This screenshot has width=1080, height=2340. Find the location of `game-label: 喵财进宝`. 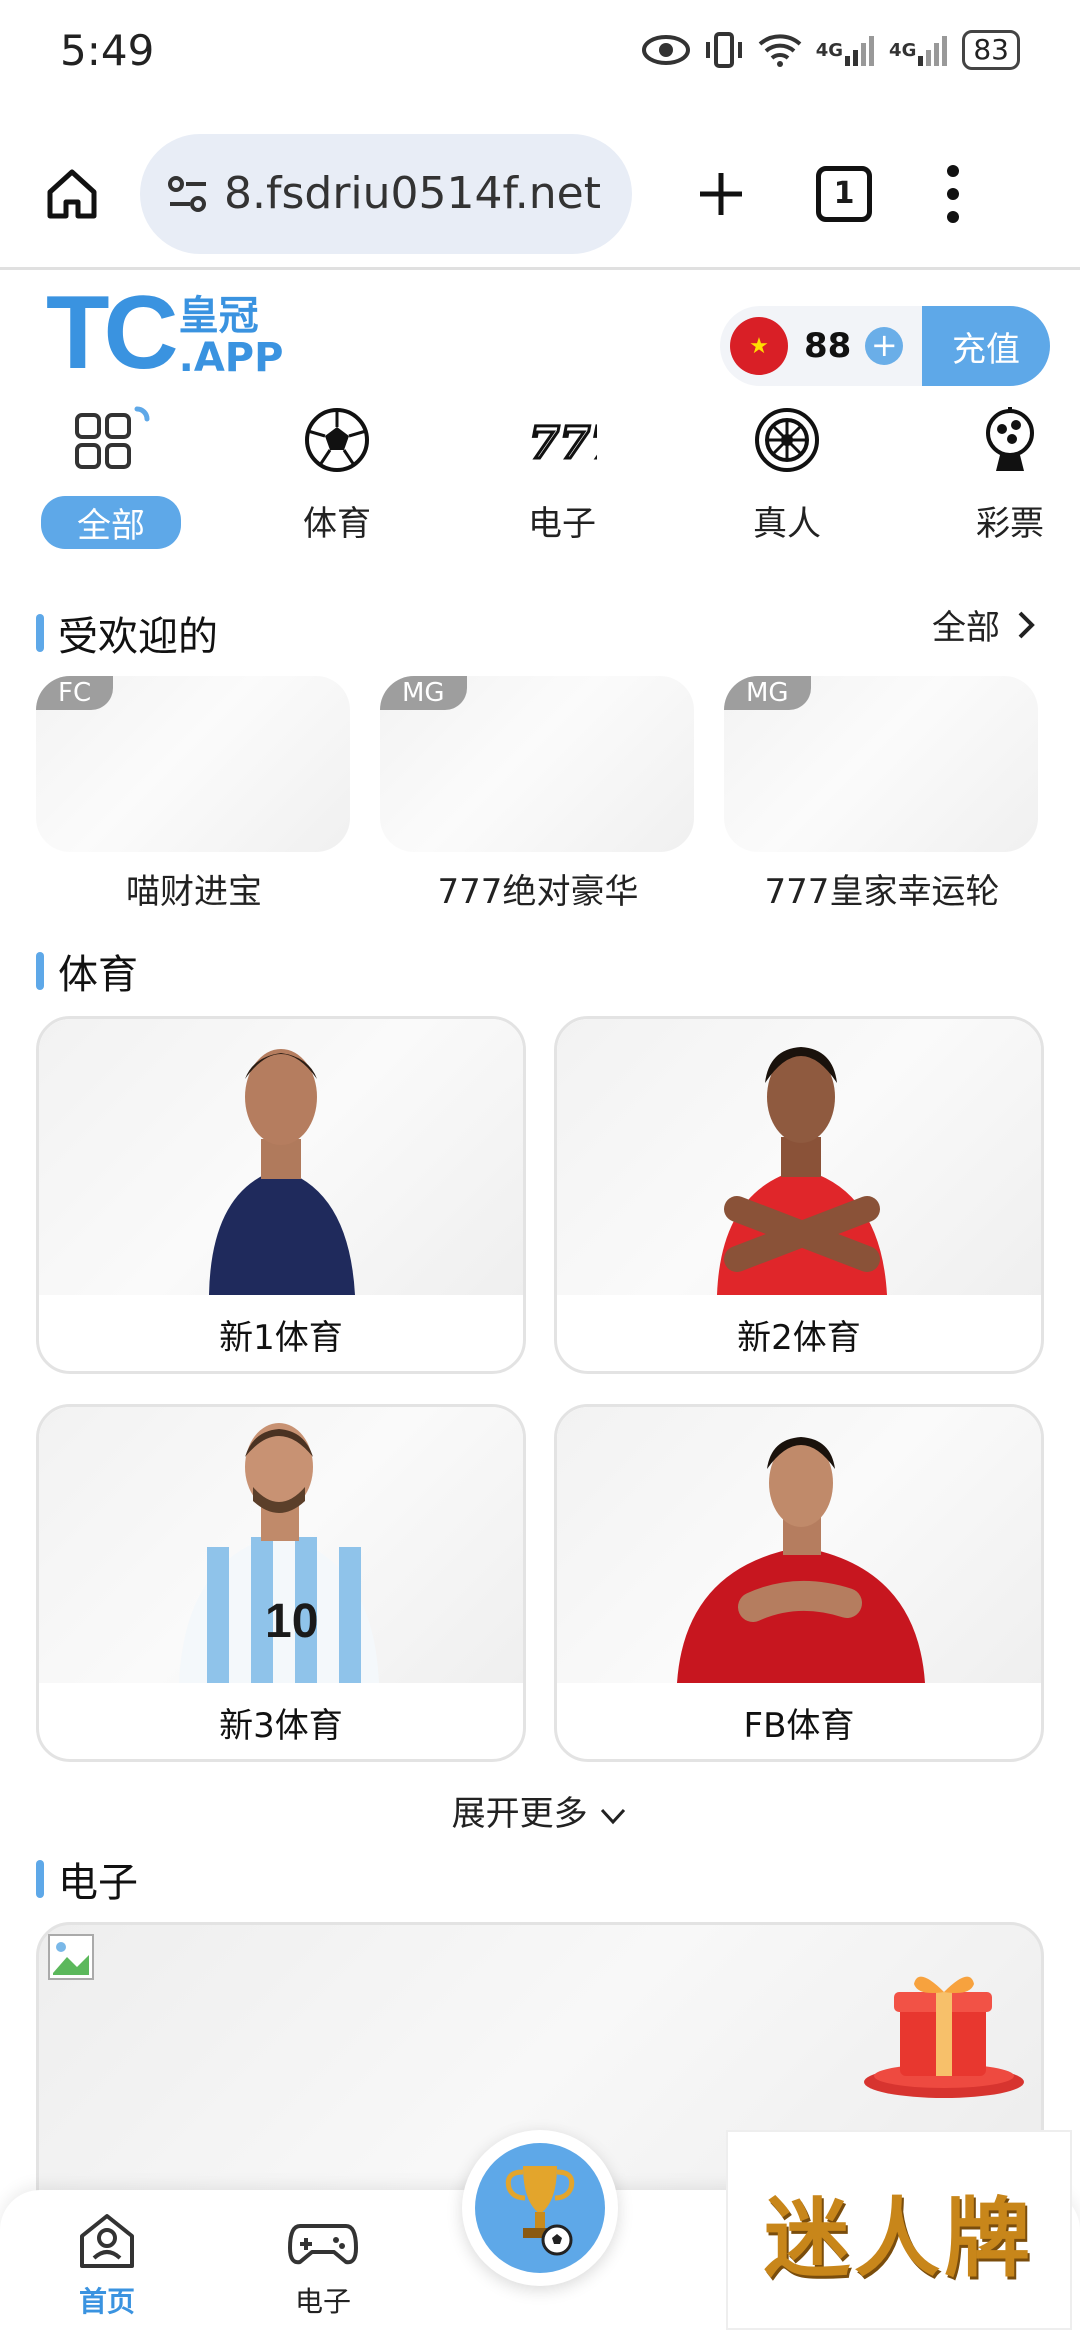

game-label: 喵财进宝 is located at coordinates (194, 888).